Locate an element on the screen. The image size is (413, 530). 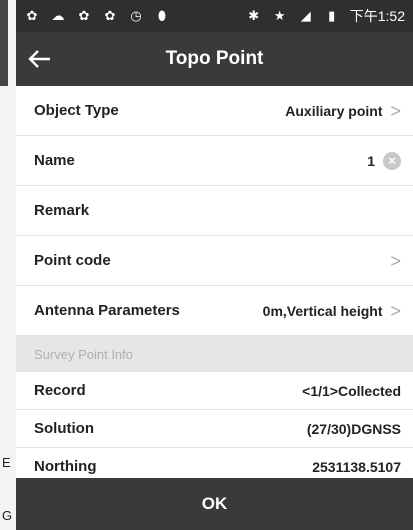
solution-row: Solution (27/30)DGNSS is located at coordinates (214, 429).